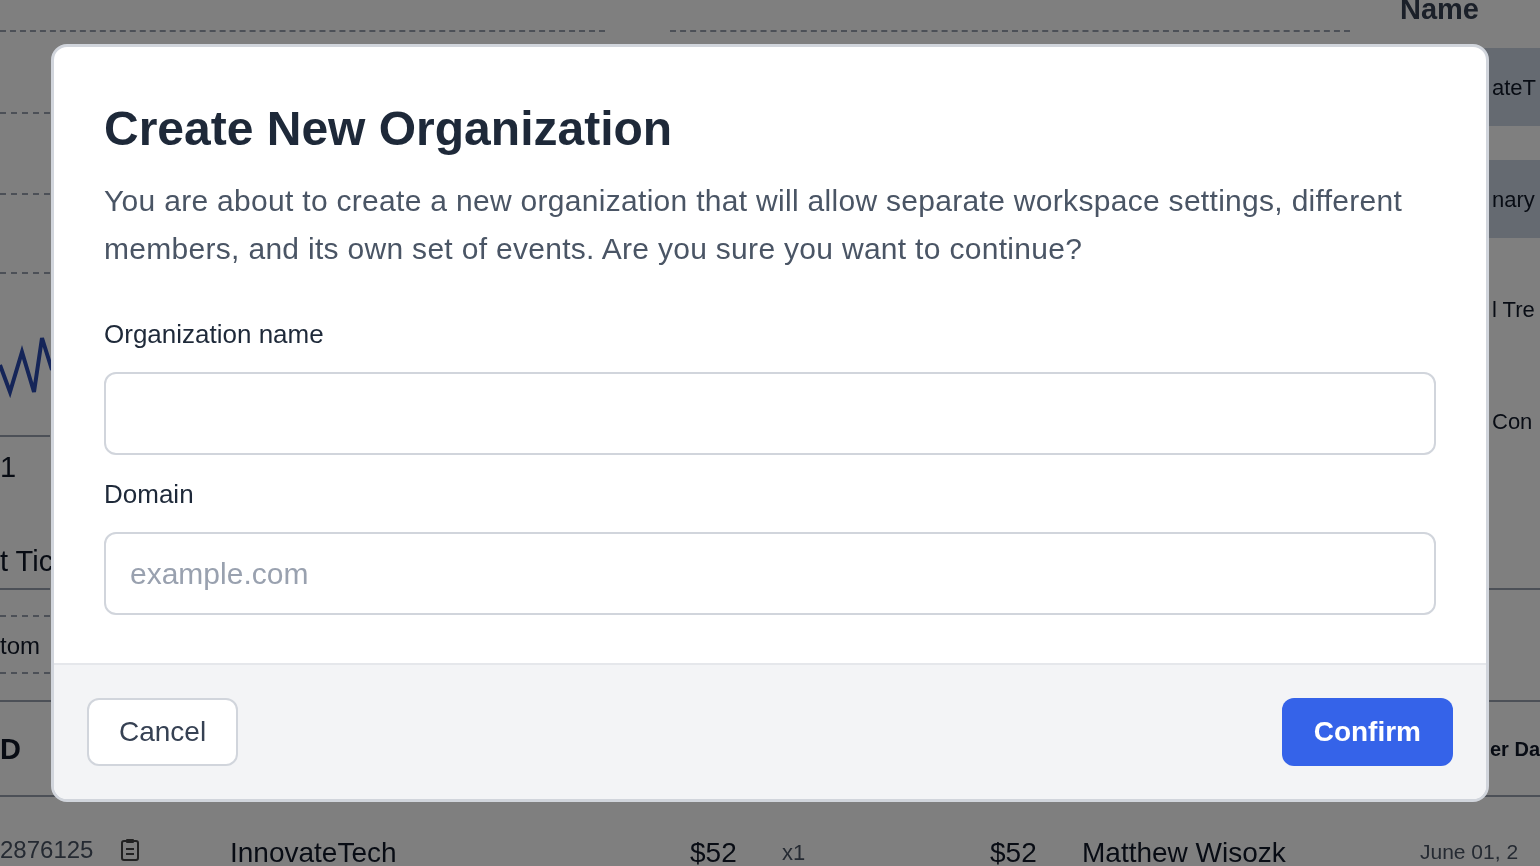 This screenshot has width=1540, height=866. Describe the element at coordinates (149, 494) in the screenshot. I see `field-label: Domain` at that location.